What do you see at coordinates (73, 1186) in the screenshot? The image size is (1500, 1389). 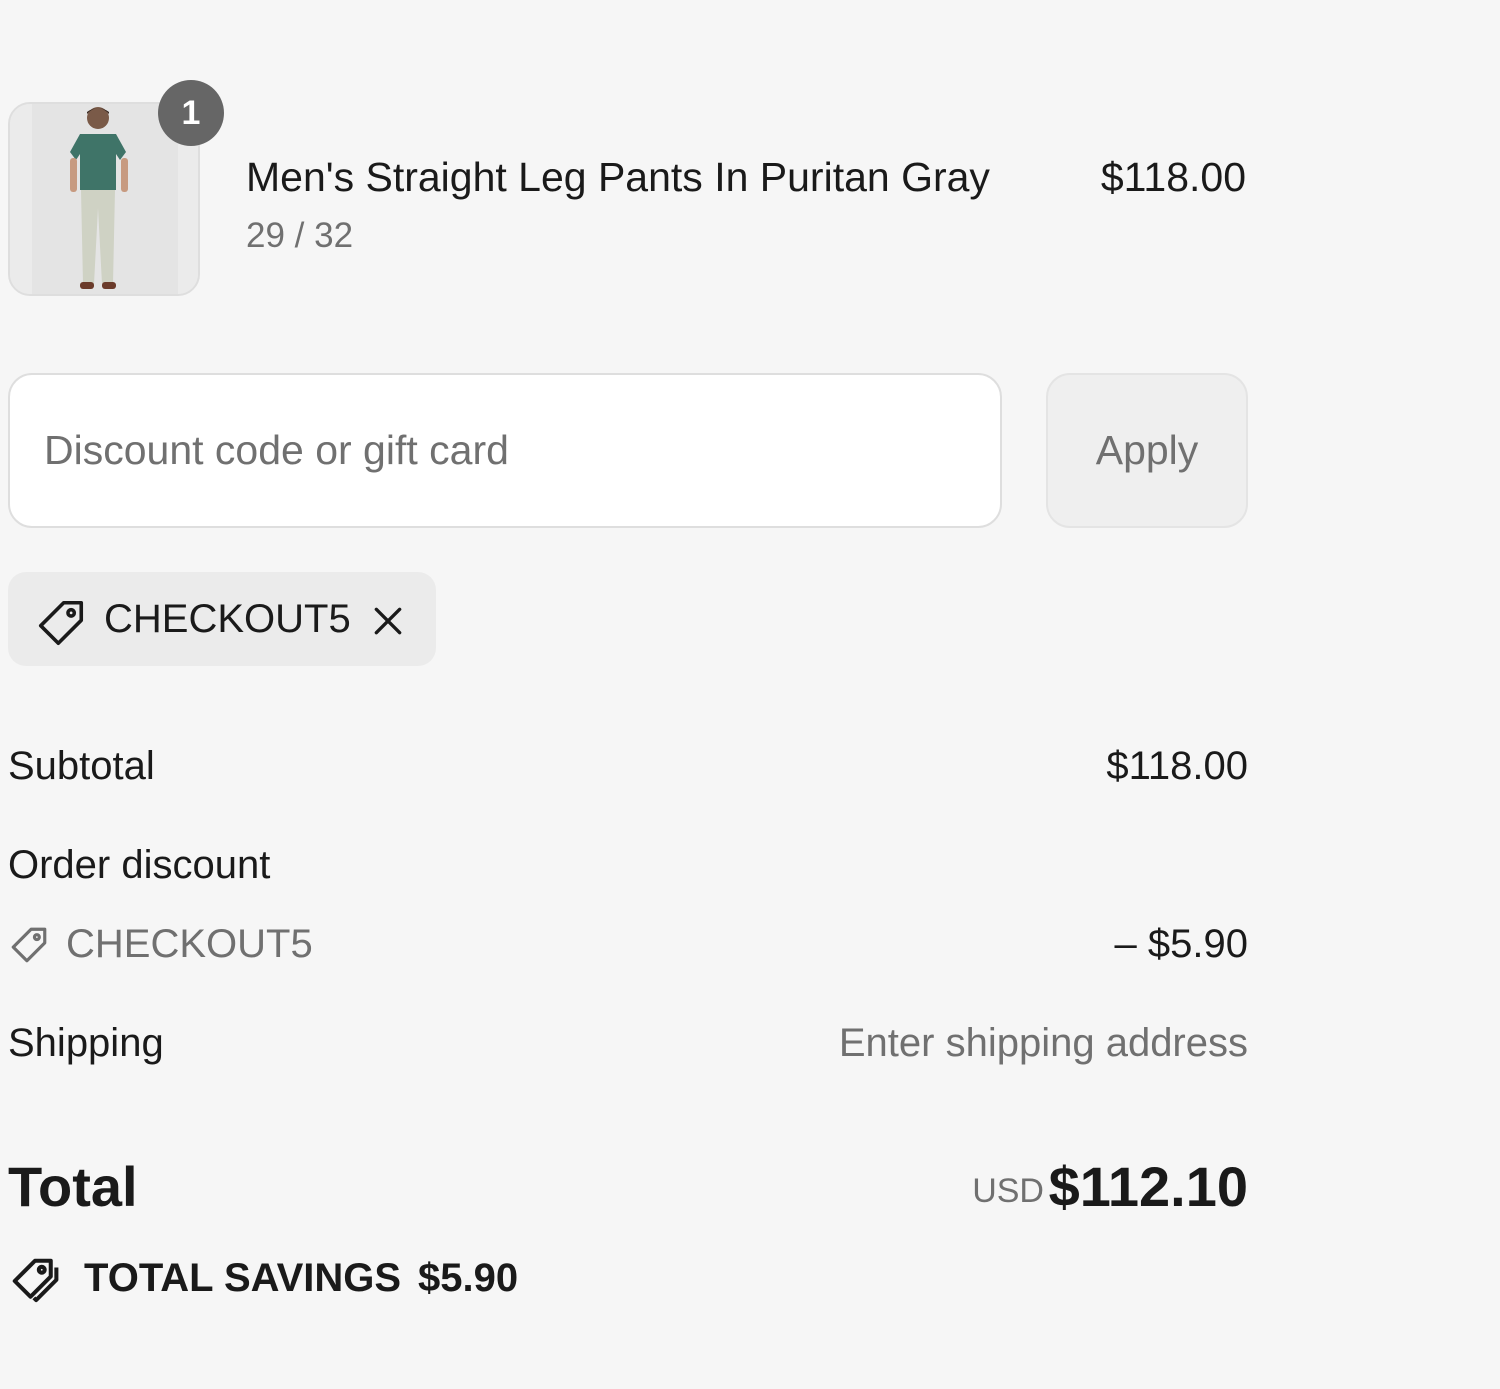 I see `total-label: Total` at bounding box center [73, 1186].